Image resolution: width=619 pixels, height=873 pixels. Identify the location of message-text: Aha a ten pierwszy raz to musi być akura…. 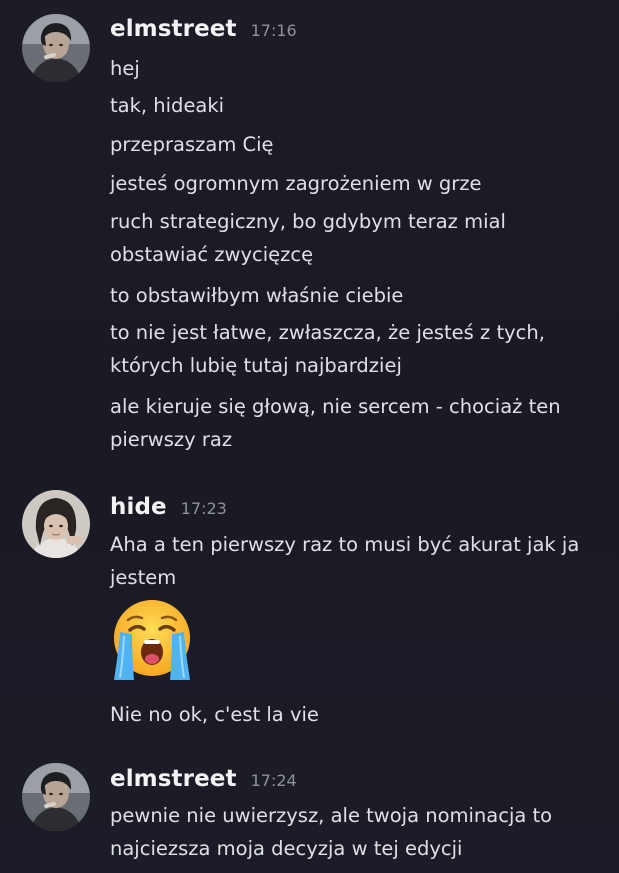
(357, 561).